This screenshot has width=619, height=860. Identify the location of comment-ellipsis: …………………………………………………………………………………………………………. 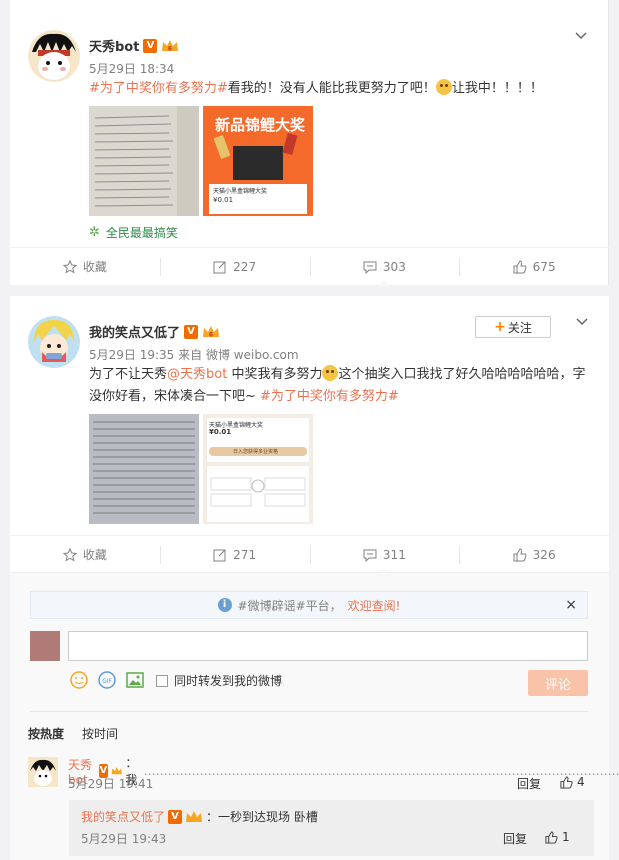
(381, 771).